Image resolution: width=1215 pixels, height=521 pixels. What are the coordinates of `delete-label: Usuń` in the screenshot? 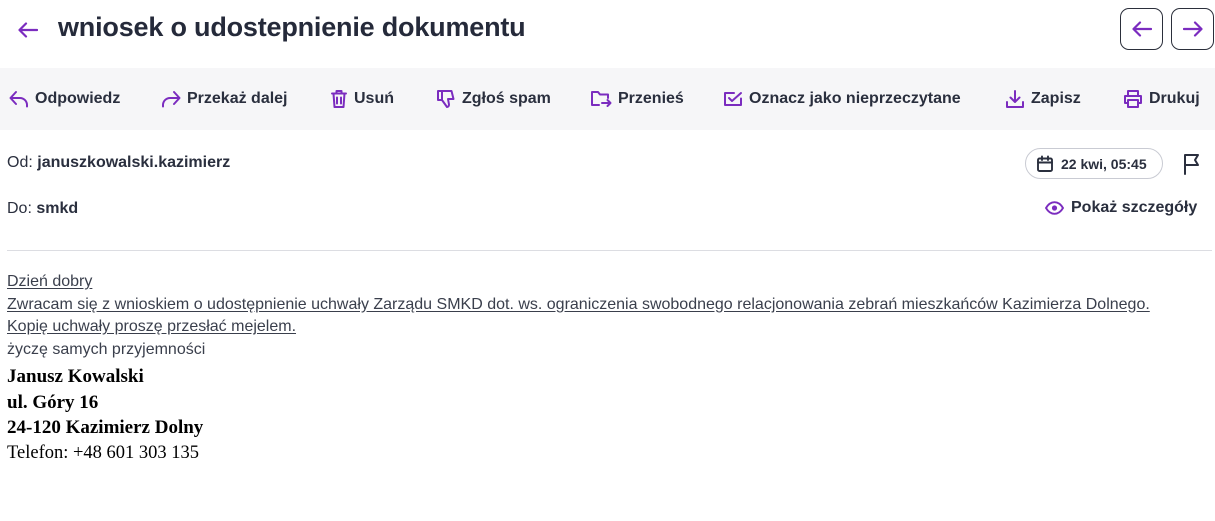 It's located at (374, 98).